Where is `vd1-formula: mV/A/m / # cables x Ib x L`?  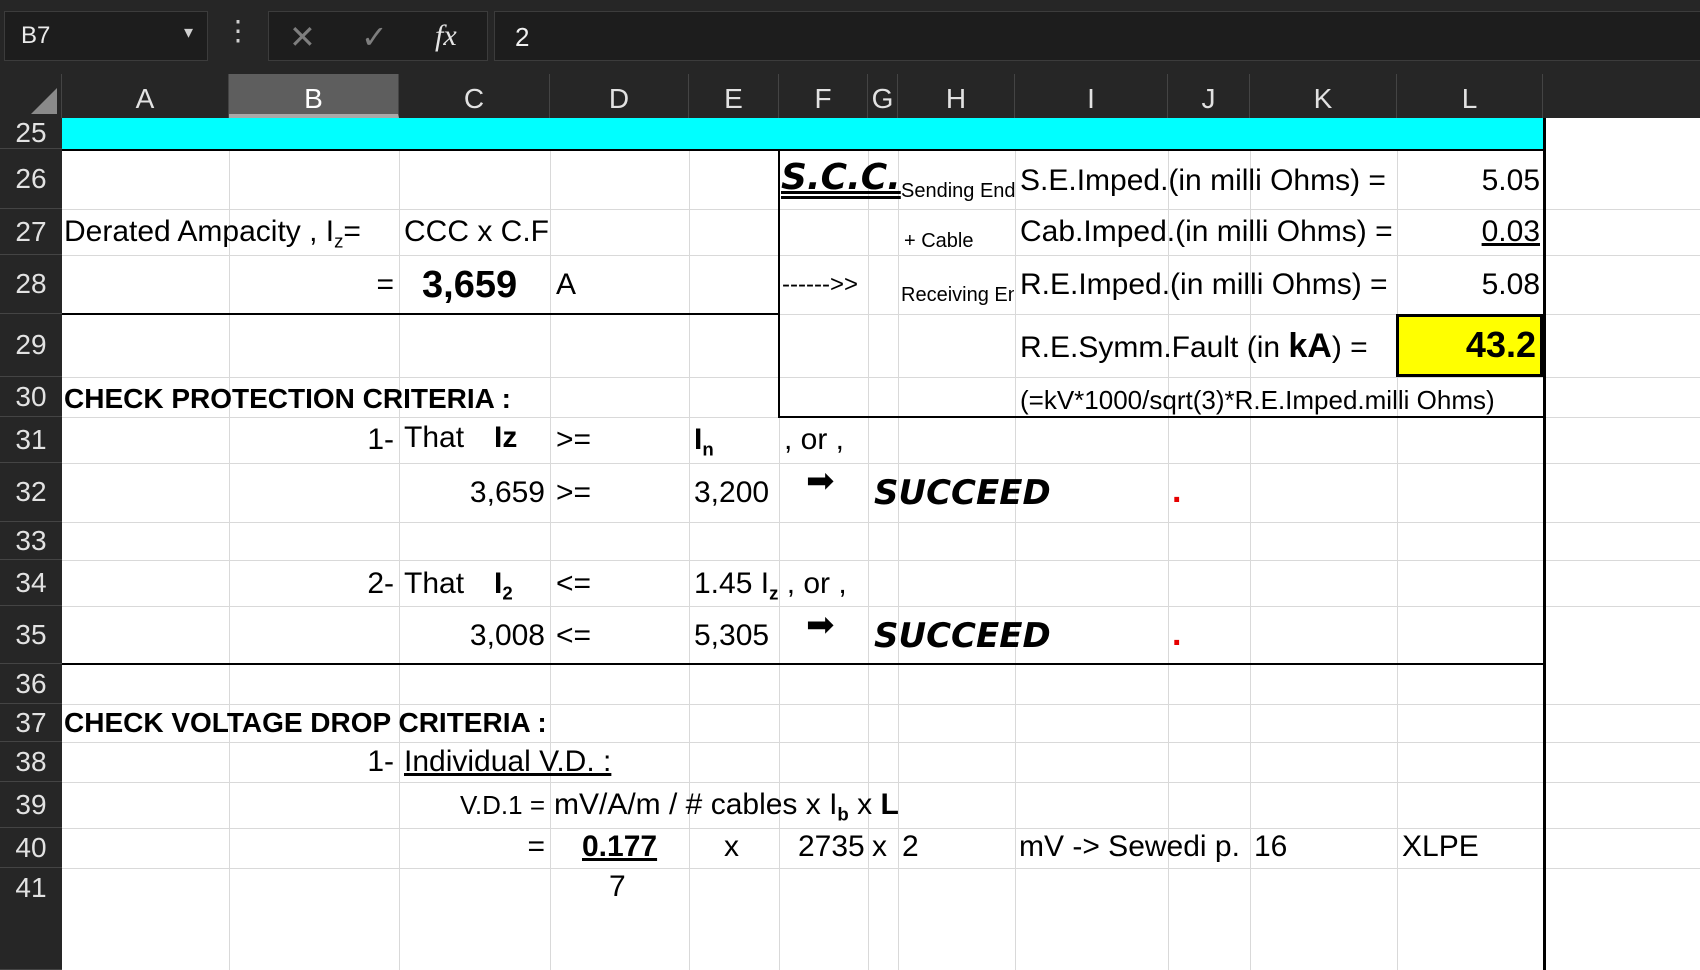
vd1-formula: mV/A/m / # cables x Ib x L is located at coordinates (726, 806).